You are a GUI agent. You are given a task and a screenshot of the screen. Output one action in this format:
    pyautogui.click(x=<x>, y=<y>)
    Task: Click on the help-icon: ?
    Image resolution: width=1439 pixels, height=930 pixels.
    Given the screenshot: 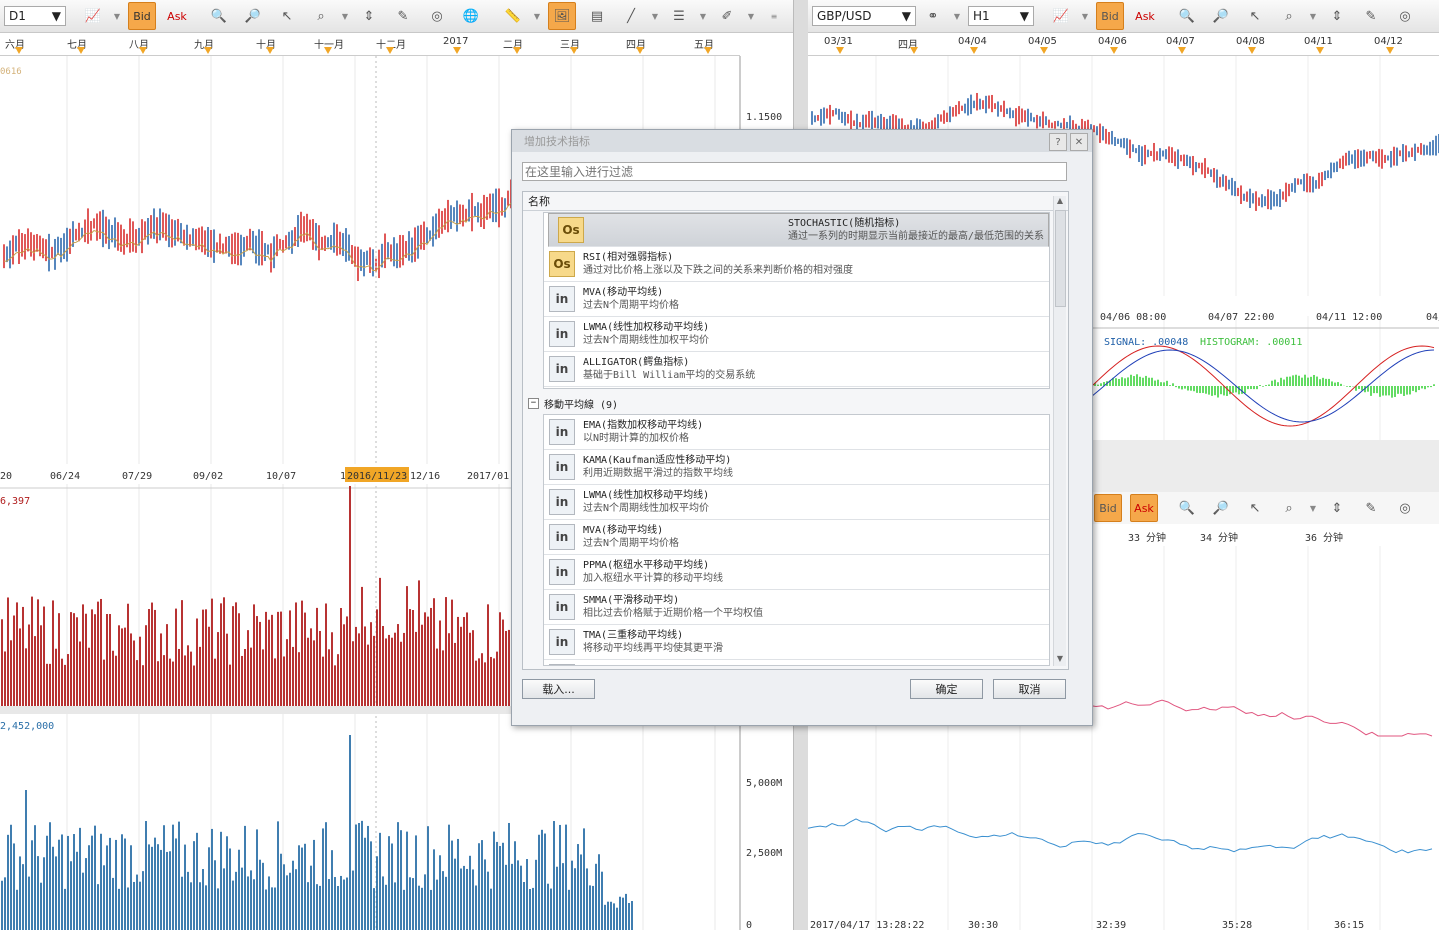 What is the action you would take?
    pyautogui.click(x=1058, y=142)
    